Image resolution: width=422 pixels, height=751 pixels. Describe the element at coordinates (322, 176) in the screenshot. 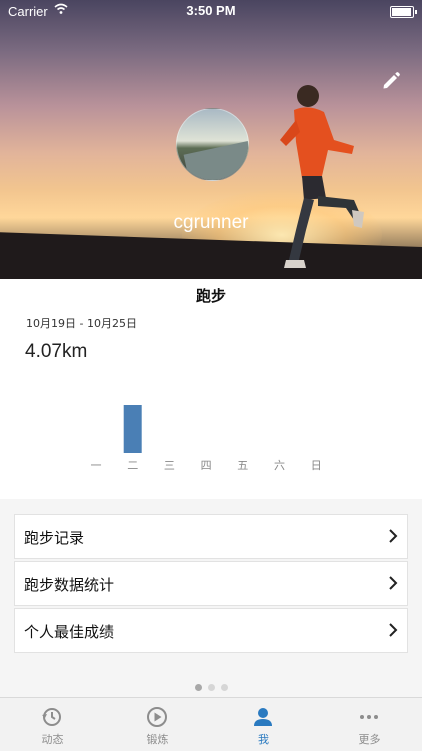

I see `runner-photo` at that location.